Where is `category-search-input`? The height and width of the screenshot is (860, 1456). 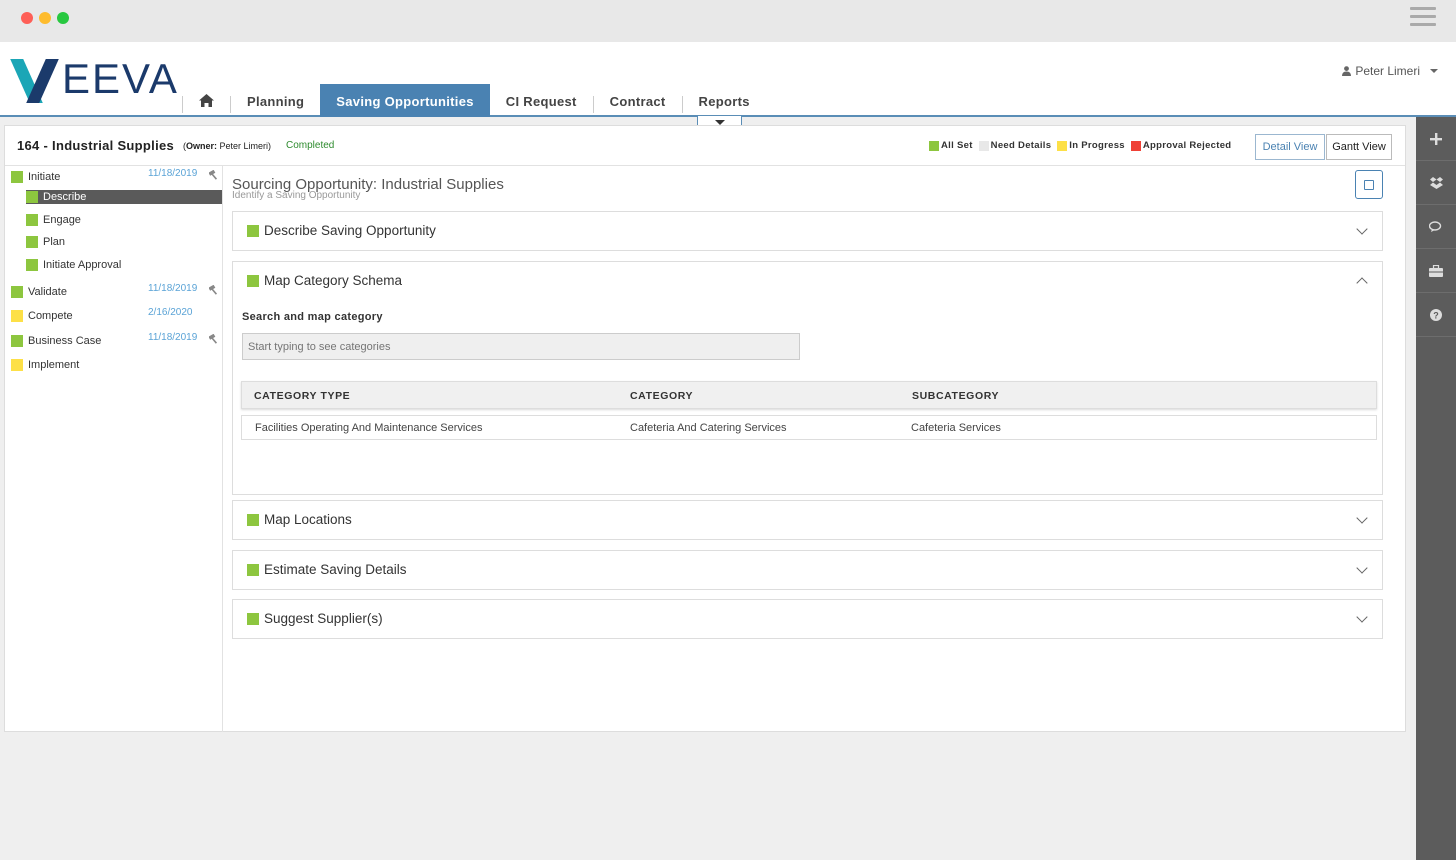 category-search-input is located at coordinates (521, 346).